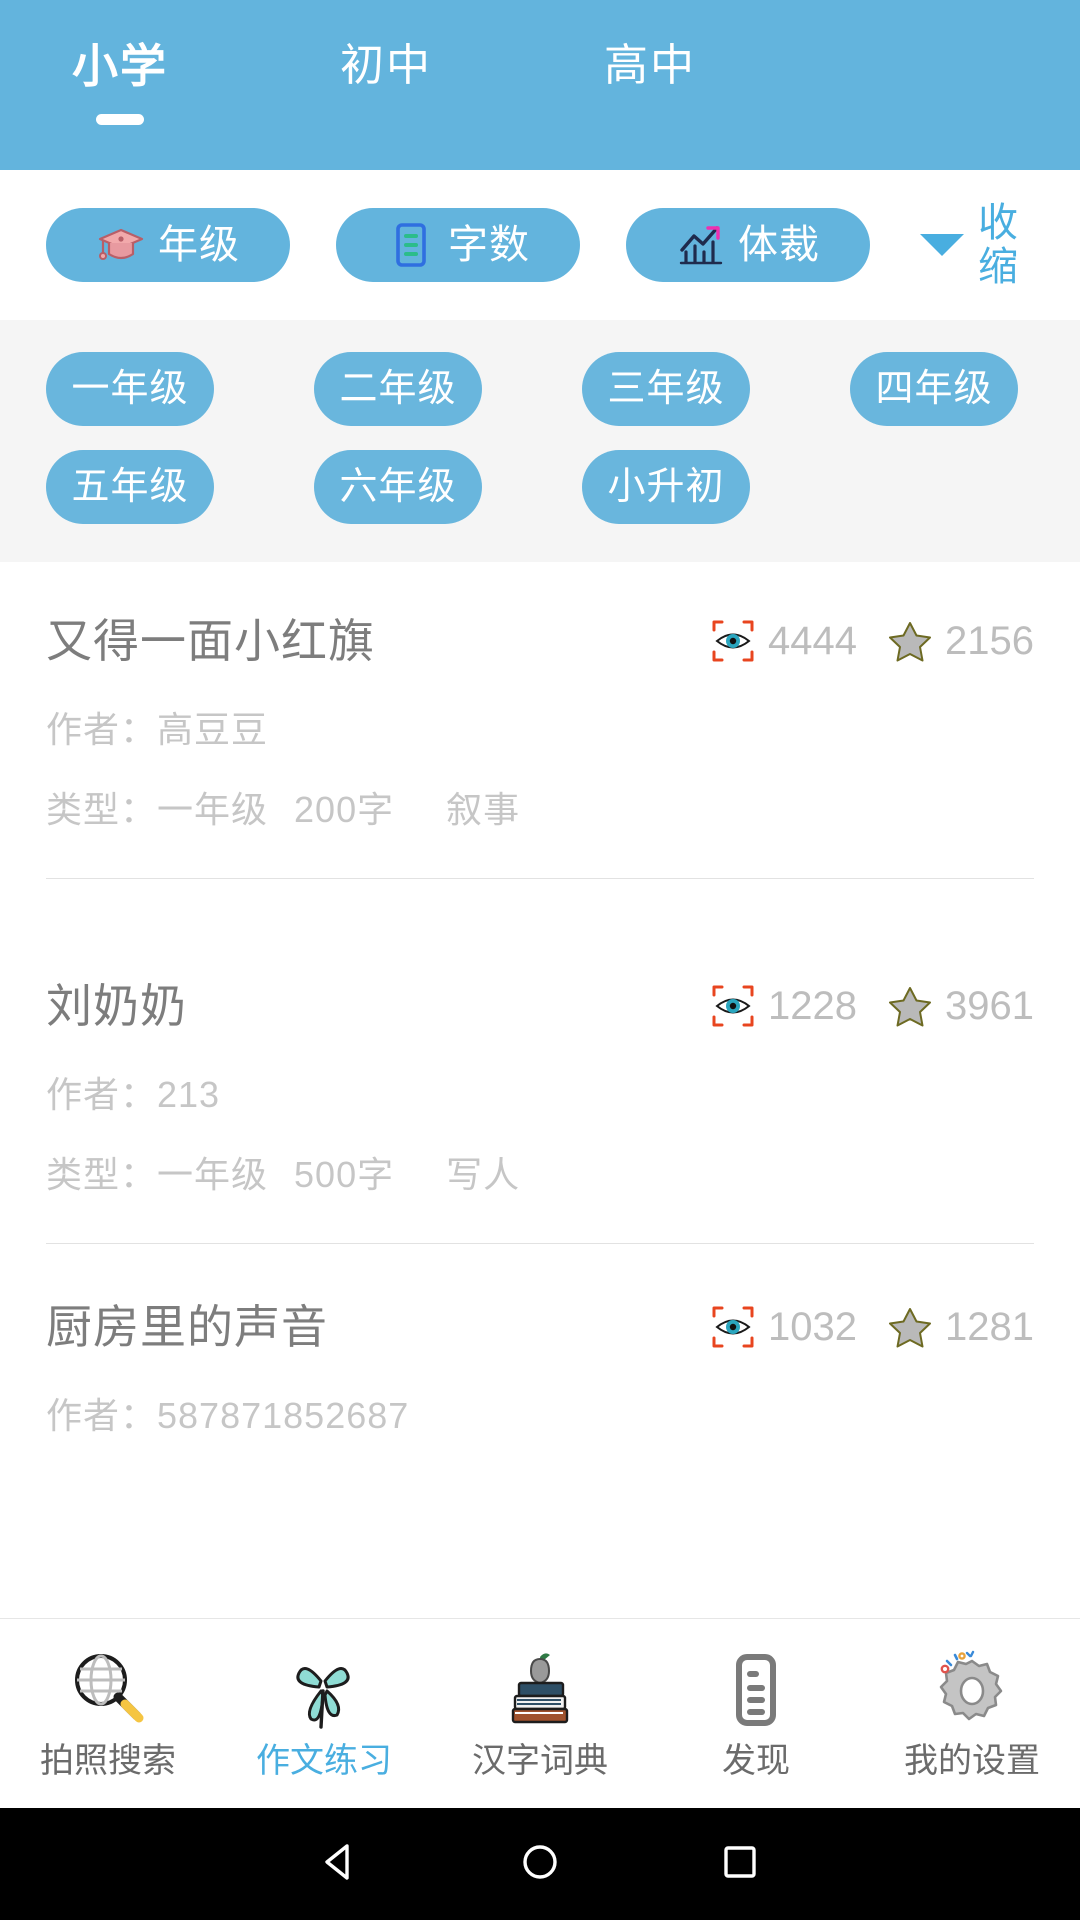 Image resolution: width=1080 pixels, height=1920 pixels. What do you see at coordinates (108, 1760) in the screenshot?
I see `nav-item-label: 拍照搜索` at bounding box center [108, 1760].